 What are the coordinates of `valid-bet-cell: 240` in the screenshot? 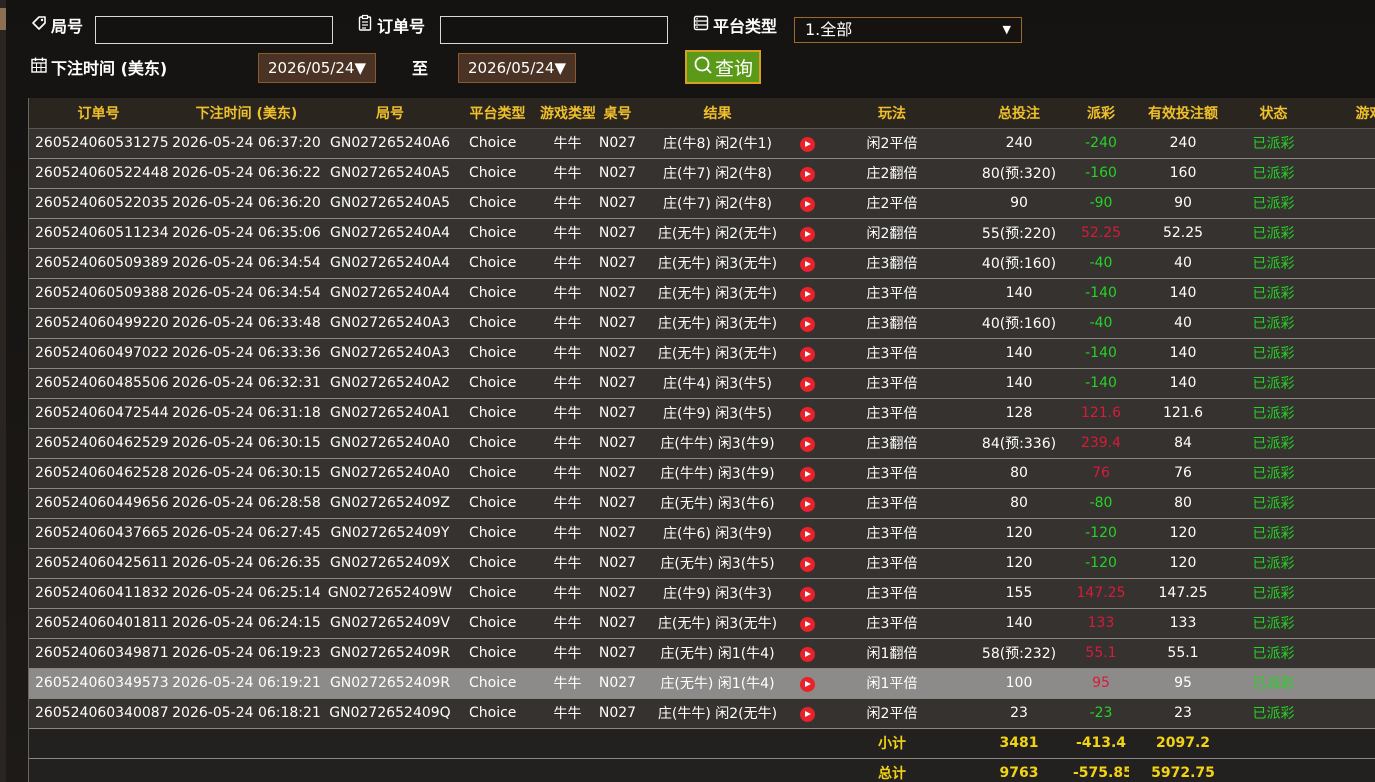 It's located at (1183, 143).